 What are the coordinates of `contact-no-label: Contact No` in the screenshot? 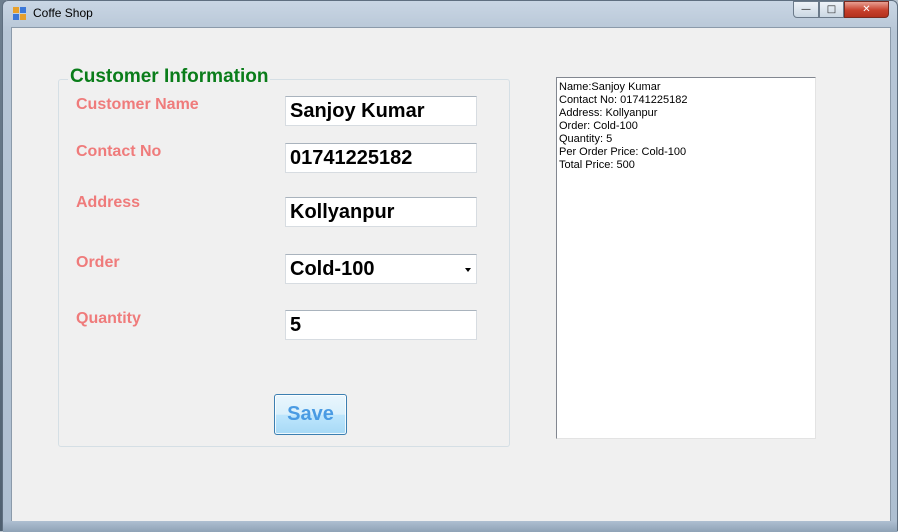 It's located at (119, 151).